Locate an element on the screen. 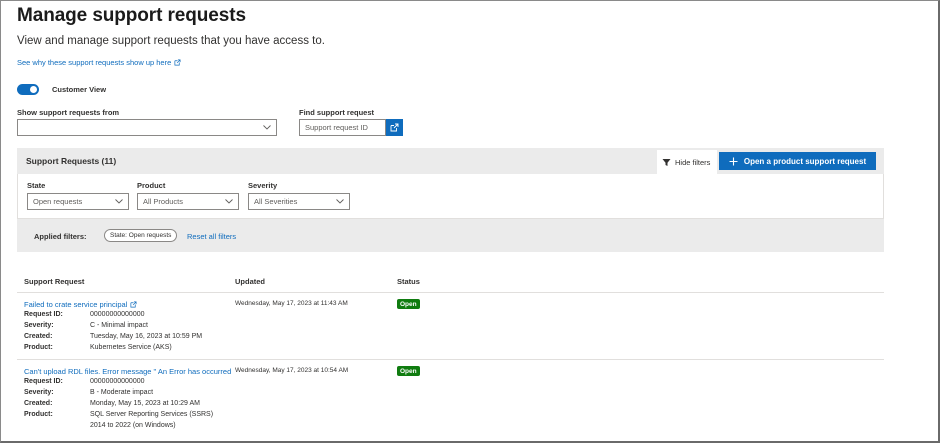 The height and width of the screenshot is (443, 940). column-header-status: Status is located at coordinates (408, 281).